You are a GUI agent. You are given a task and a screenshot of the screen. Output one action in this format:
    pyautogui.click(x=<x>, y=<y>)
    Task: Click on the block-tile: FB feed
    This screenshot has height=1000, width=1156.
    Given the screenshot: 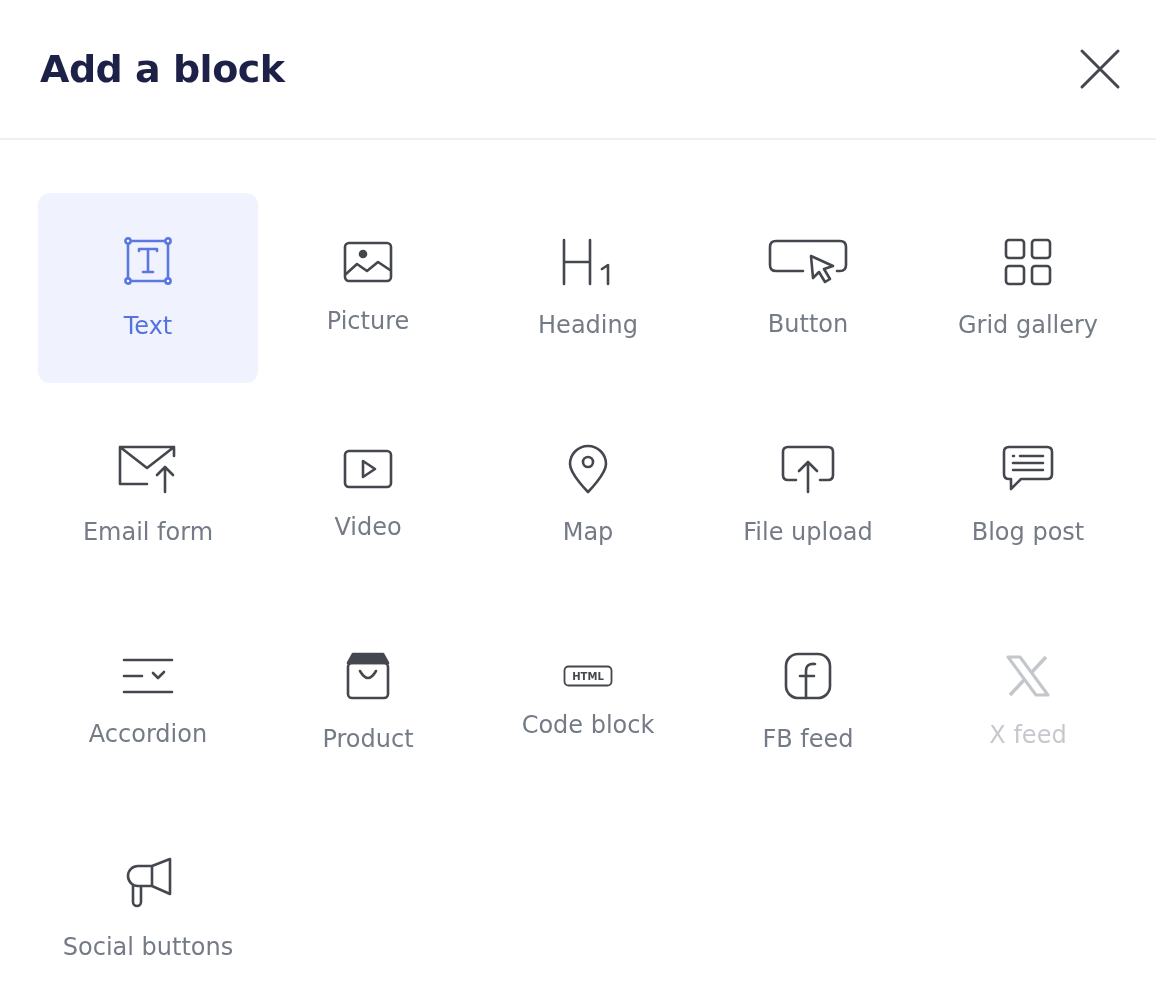 What is the action you would take?
    pyautogui.click(x=808, y=702)
    